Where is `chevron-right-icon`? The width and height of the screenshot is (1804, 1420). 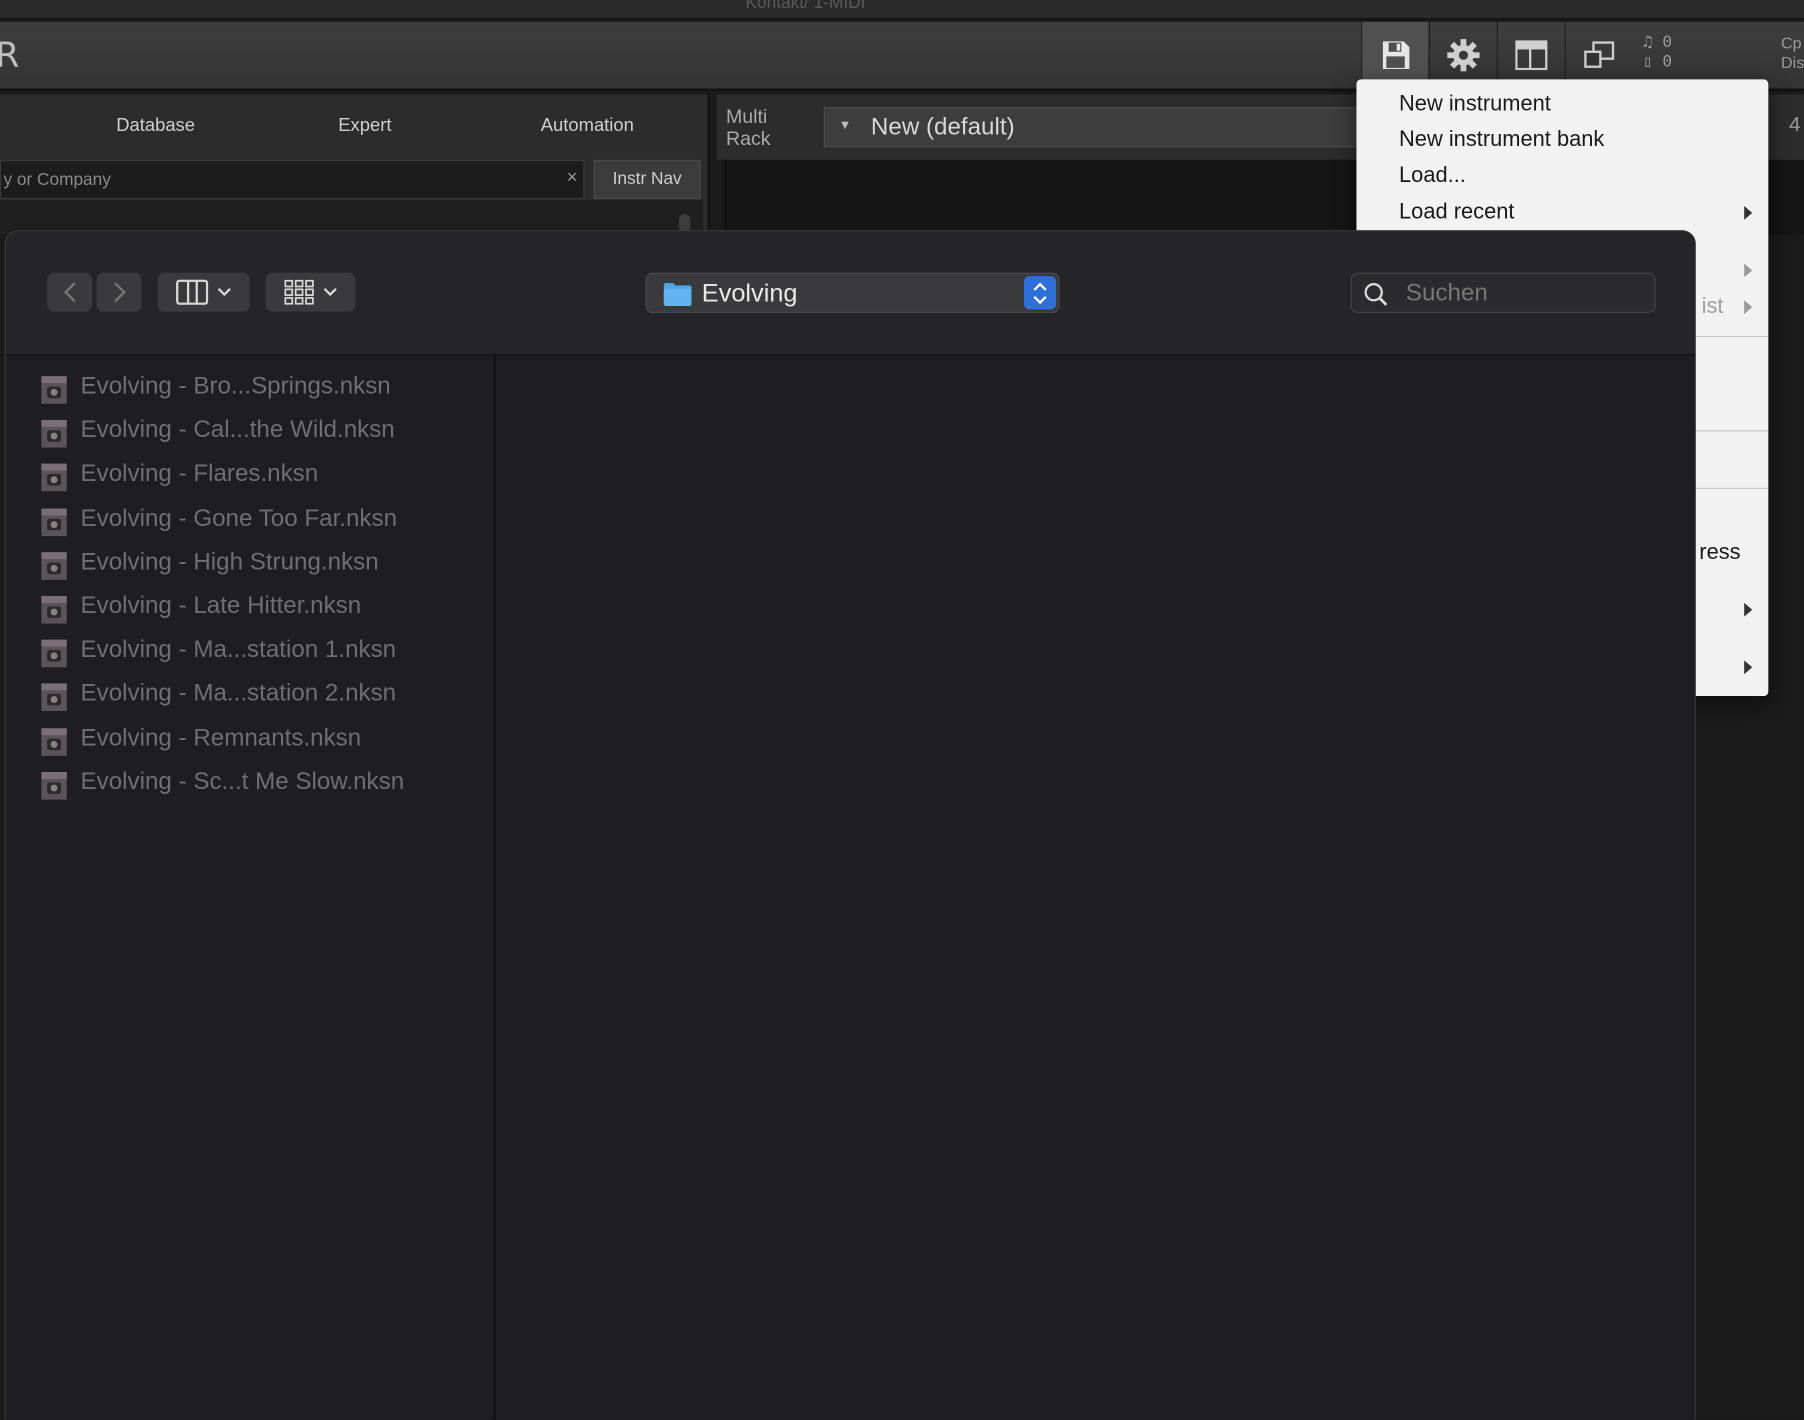
chevron-right-icon is located at coordinates (119, 292).